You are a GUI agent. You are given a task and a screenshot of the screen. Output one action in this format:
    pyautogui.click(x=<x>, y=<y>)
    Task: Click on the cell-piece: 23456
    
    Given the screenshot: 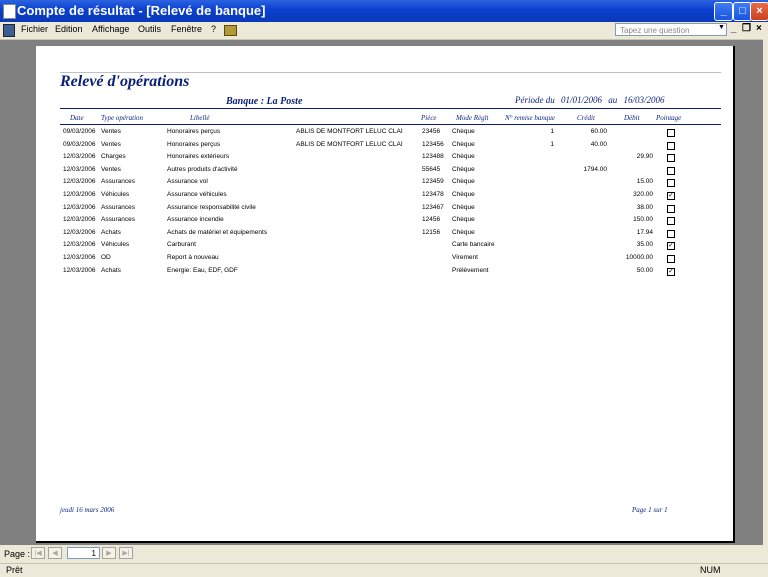 What is the action you would take?
    pyautogui.click(x=431, y=131)
    